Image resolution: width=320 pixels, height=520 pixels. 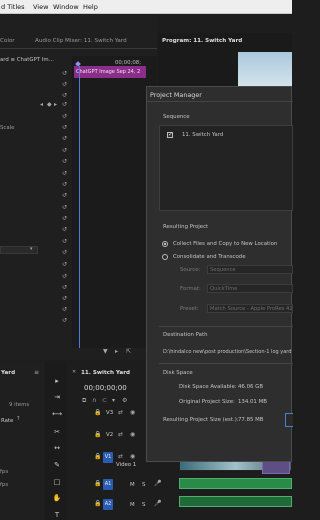 What do you see at coordinates (165, 244) in the screenshot?
I see `collect-files-radio` at bounding box center [165, 244].